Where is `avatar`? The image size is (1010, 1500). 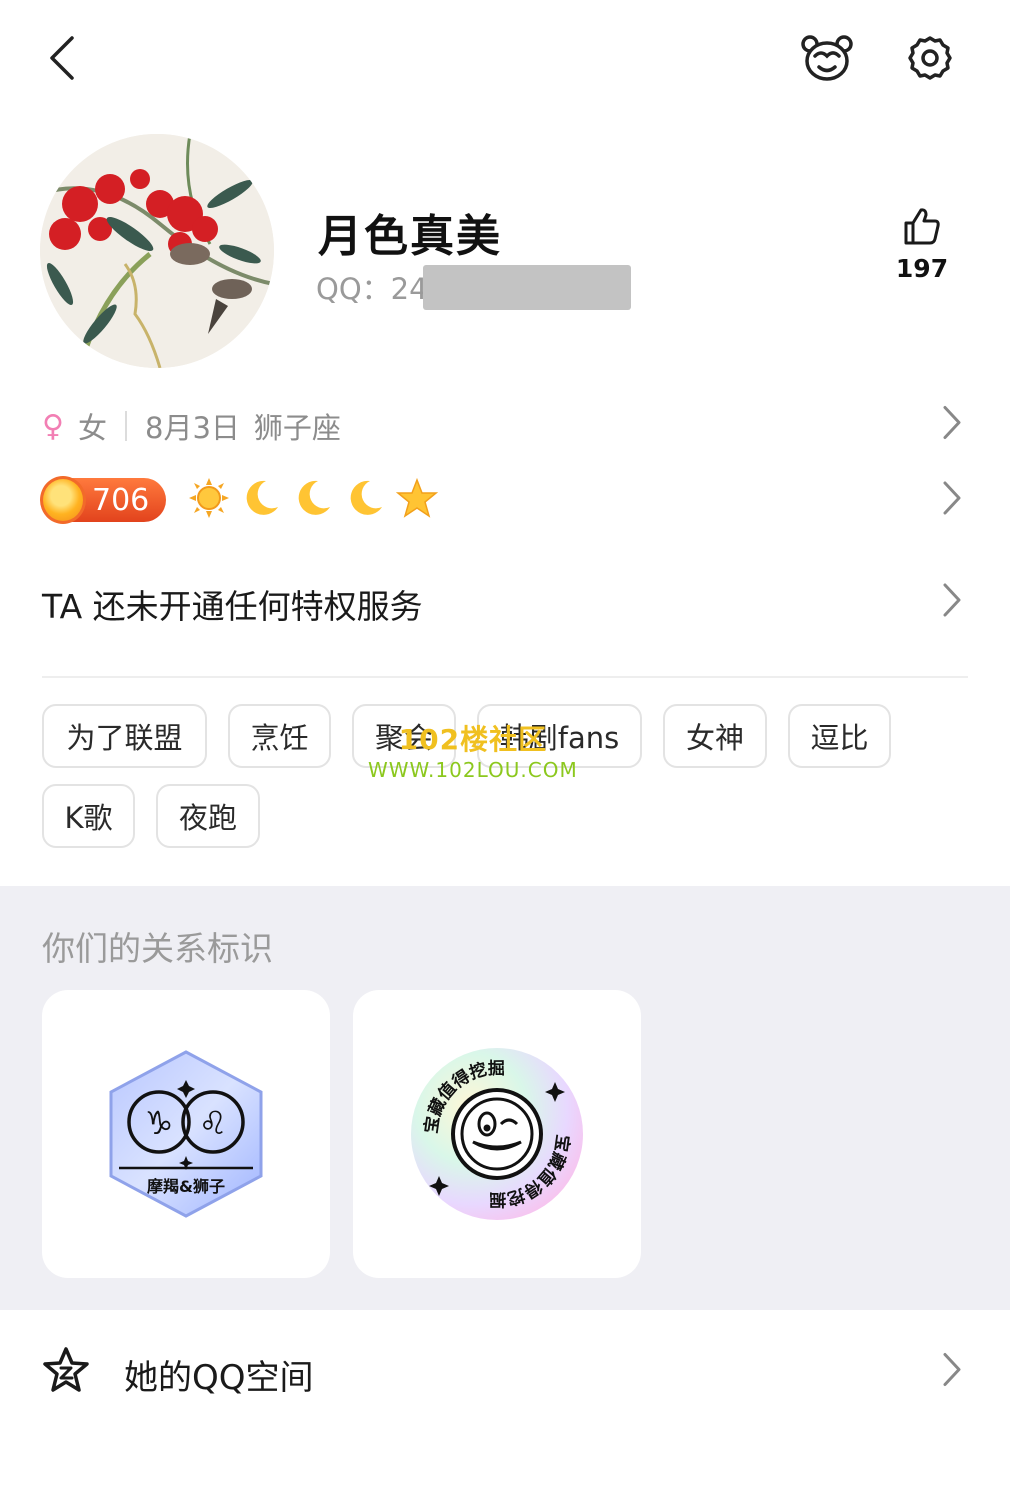
avatar is located at coordinates (157, 251).